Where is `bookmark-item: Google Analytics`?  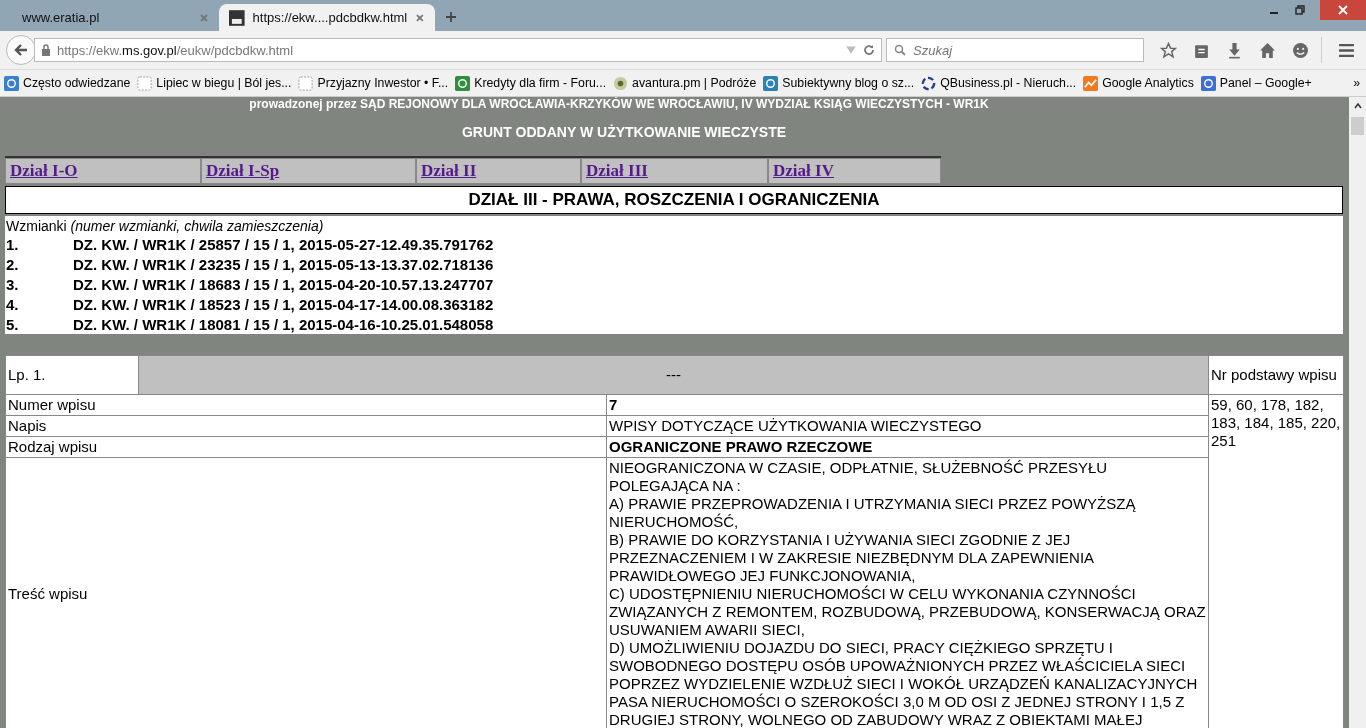 bookmark-item: Google Analytics is located at coordinates (1138, 83).